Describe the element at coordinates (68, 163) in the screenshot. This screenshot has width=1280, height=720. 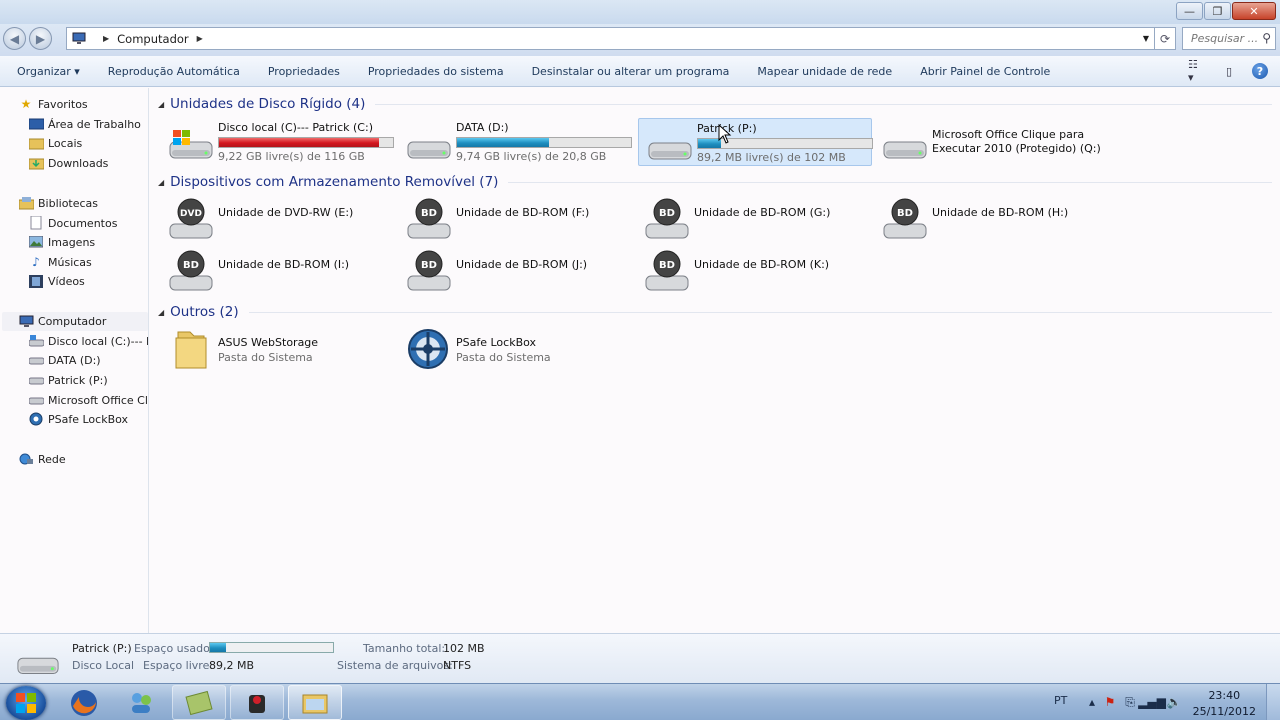
I see `nav-item-downloads: Downloads` at that location.